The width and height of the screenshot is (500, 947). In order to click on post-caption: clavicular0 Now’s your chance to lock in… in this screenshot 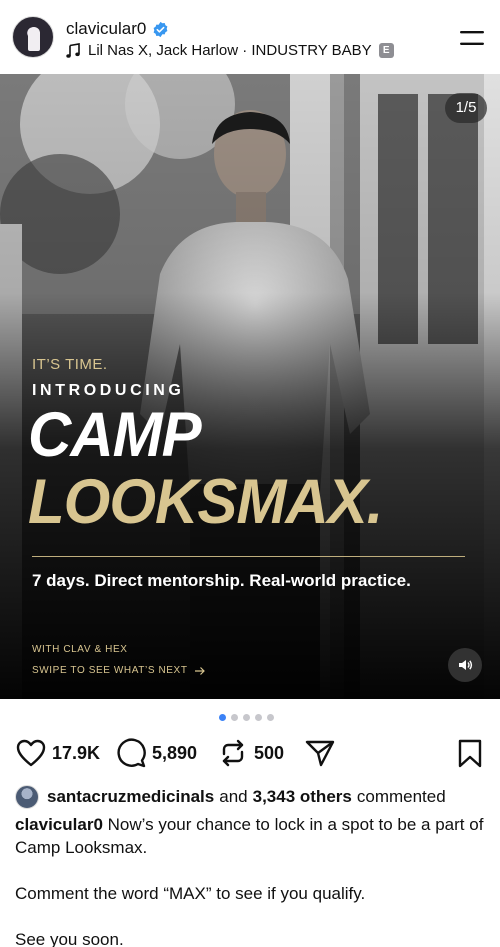, I will do `click(250, 880)`.